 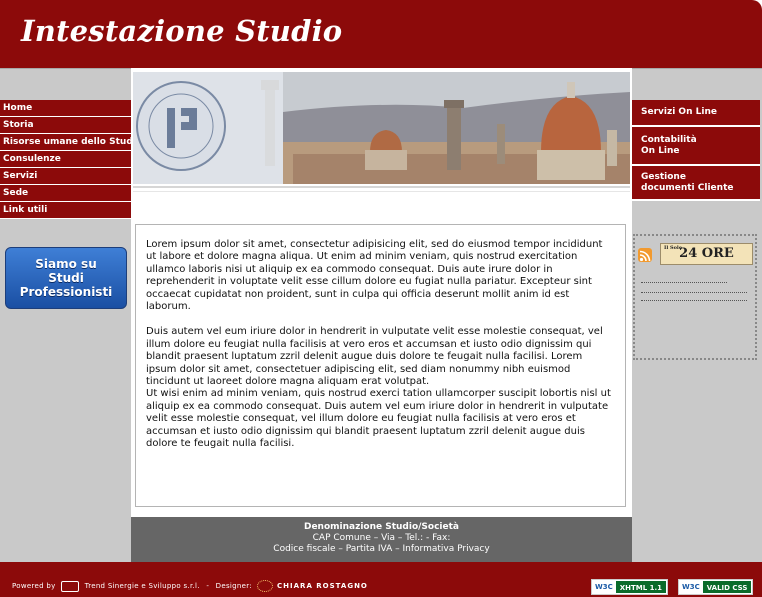 I want to click on nav-item-servizi: Servizi, so click(x=65, y=176).